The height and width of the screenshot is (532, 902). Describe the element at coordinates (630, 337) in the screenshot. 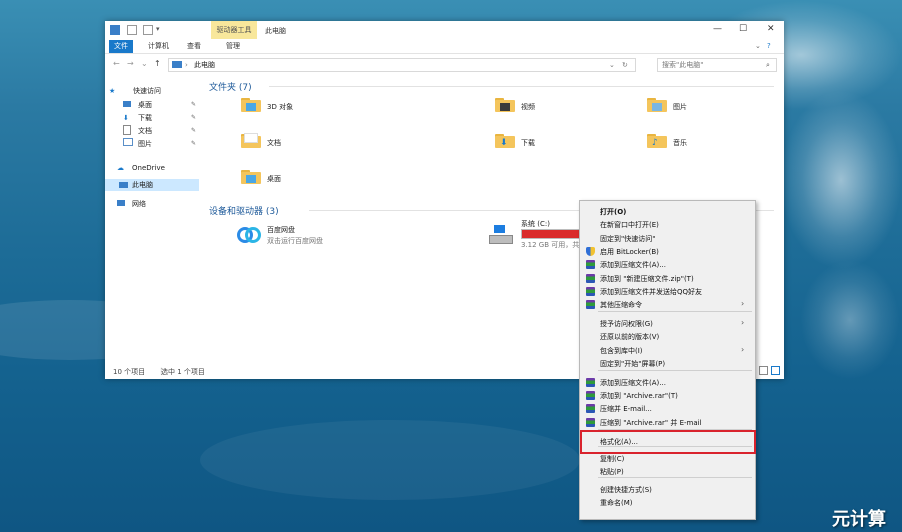

I see `menu-item-label: 还原以前的版本(V)` at that location.